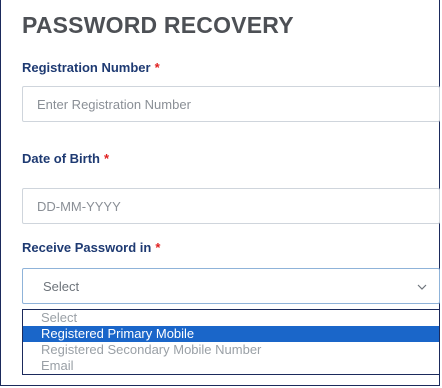  I want to click on page-title: PASSWORD RECOVERY, so click(158, 25).